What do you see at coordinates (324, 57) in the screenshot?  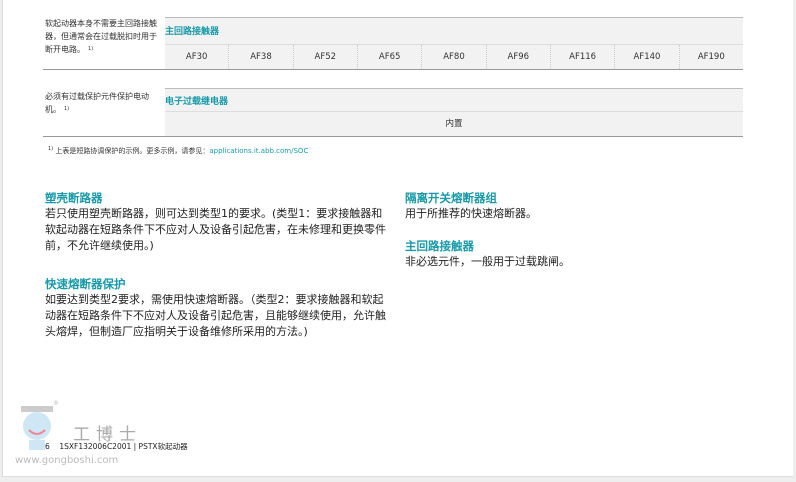 I see `table-cell: AF52` at bounding box center [324, 57].